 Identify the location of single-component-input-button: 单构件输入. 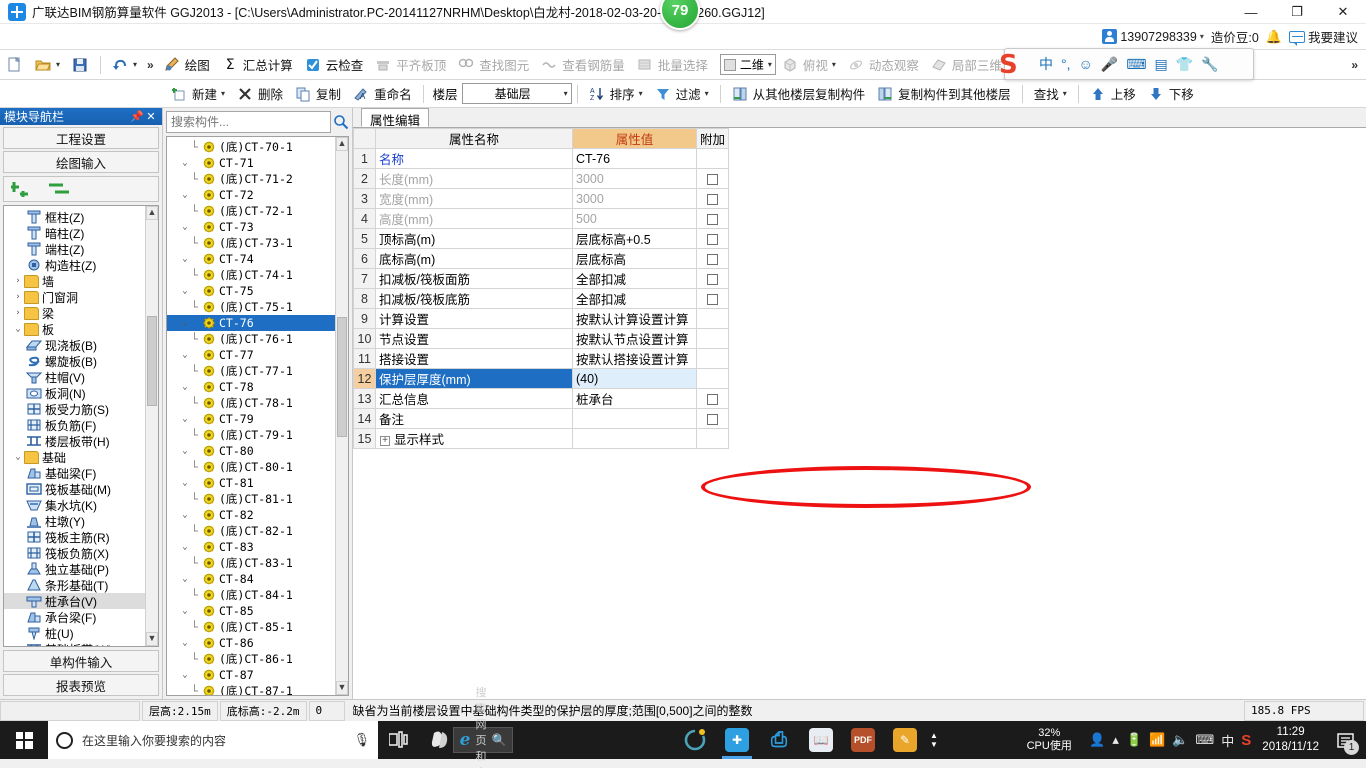
(81, 661).